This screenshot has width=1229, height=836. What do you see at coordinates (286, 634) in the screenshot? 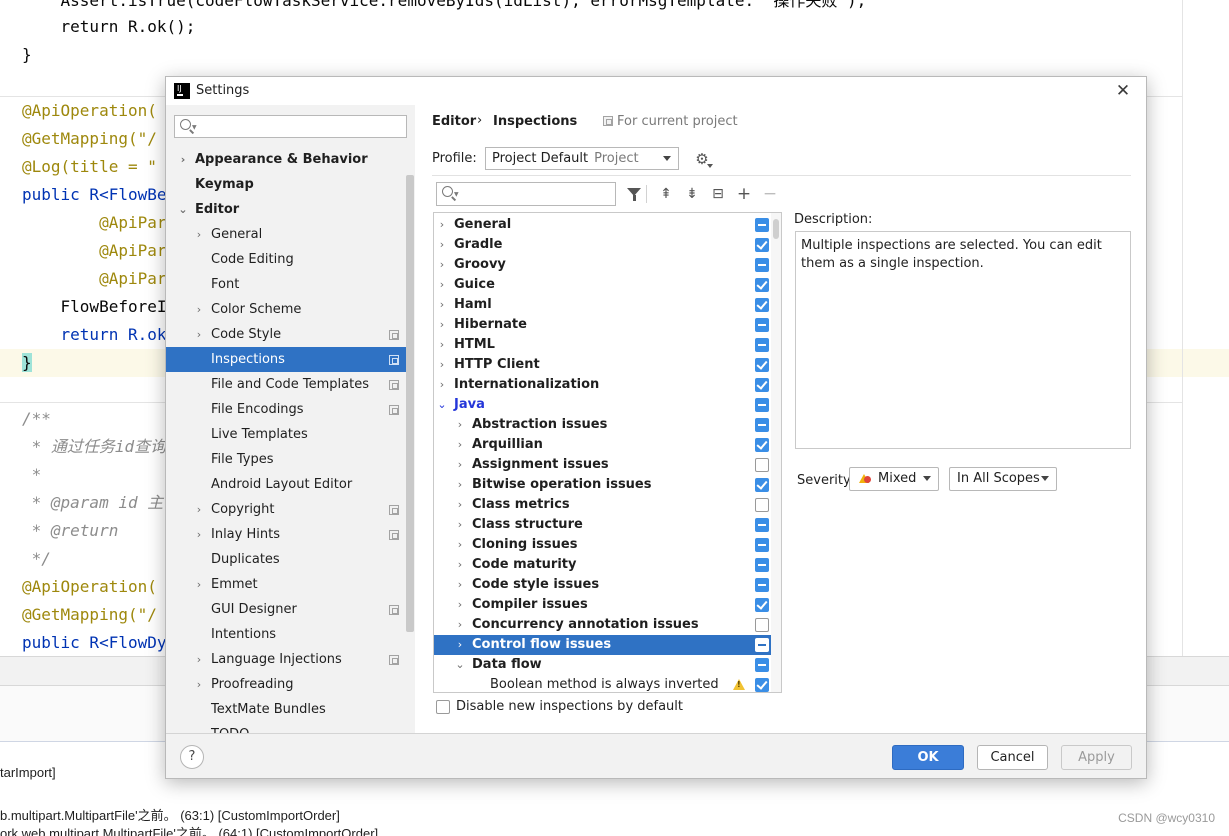
I see `sidebar-item-intentions: Intentions` at bounding box center [286, 634].